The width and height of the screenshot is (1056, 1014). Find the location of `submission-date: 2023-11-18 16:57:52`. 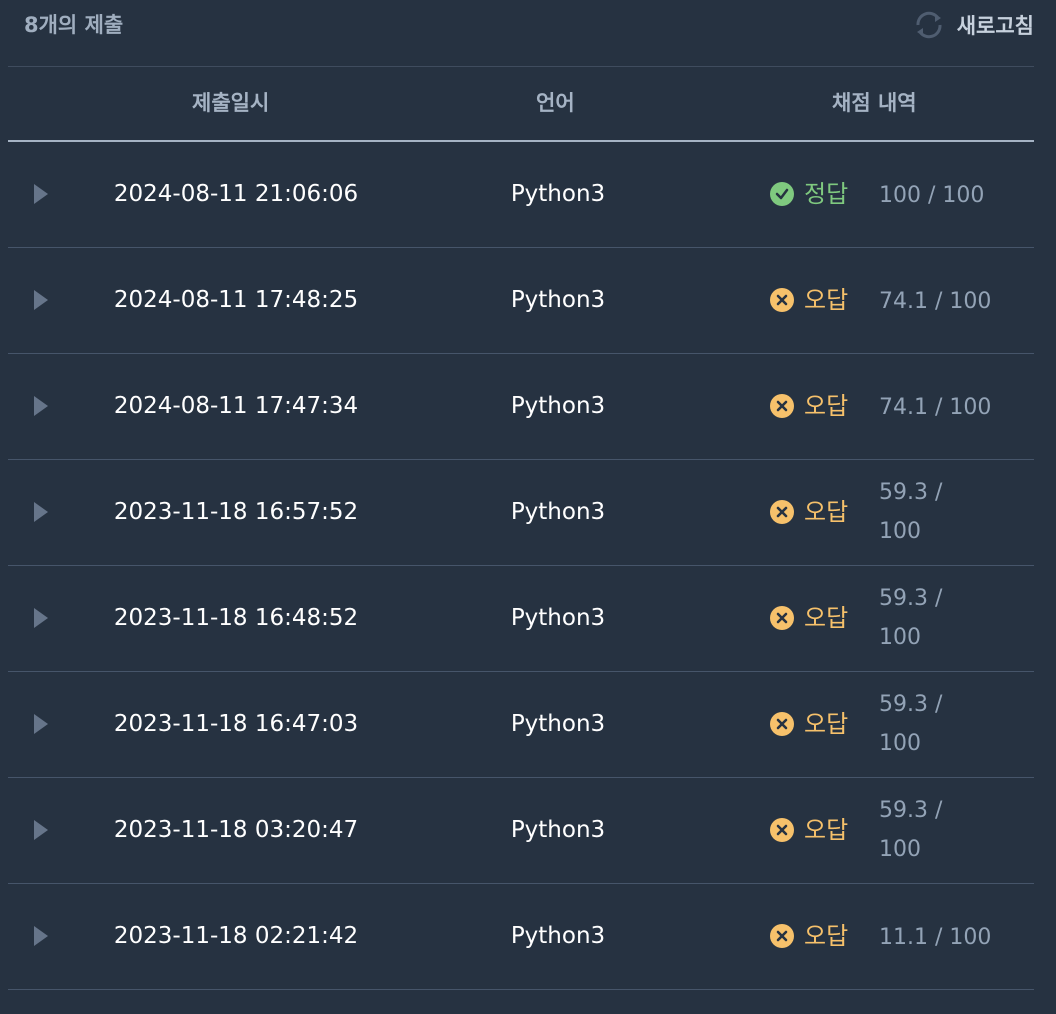

submission-date: 2023-11-18 16:57:52 is located at coordinates (236, 512).